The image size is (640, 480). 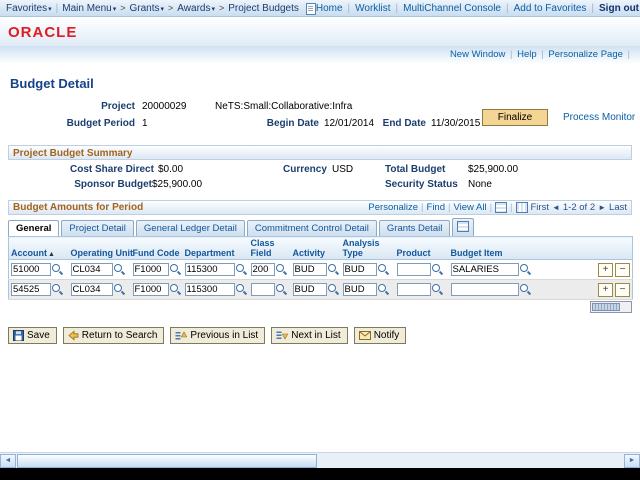 I want to click on view-all-link: View All, so click(x=469, y=207).